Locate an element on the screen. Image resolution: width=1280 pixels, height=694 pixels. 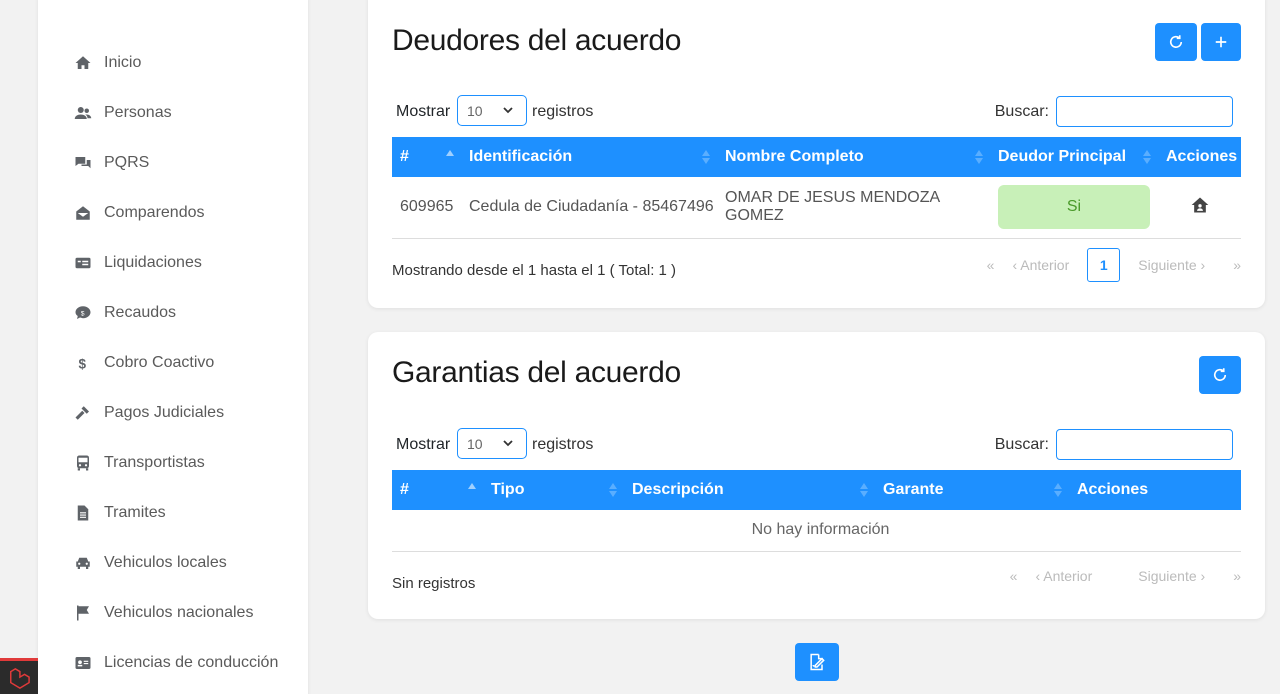
sidebar-item-transportistas: Transportistas is located at coordinates (173, 463).